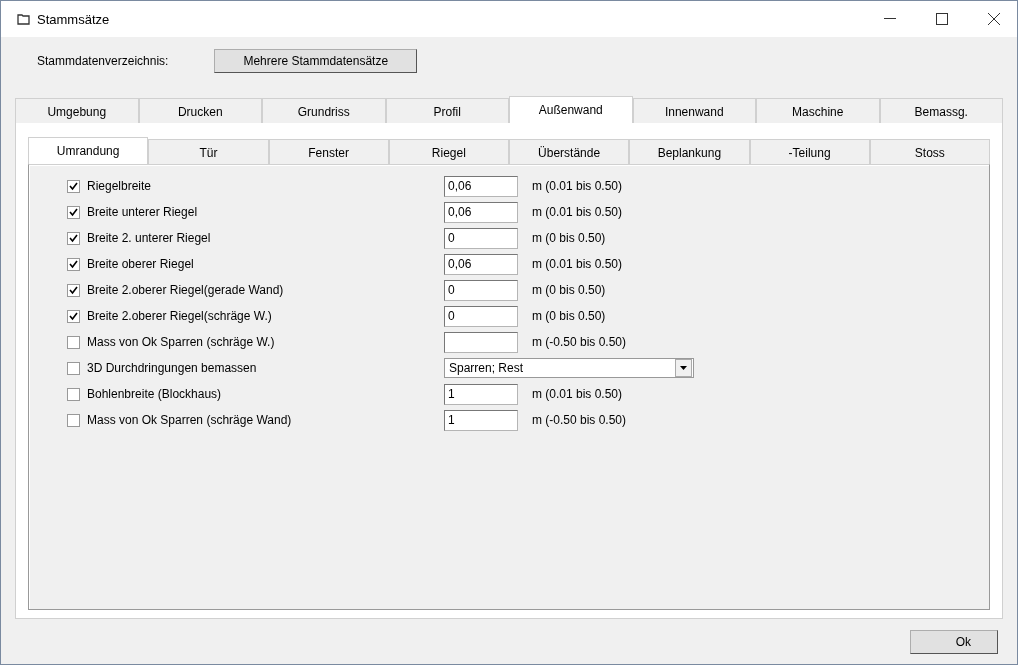  I want to click on setting-label: Breite unterer Riegel, so click(143, 212).